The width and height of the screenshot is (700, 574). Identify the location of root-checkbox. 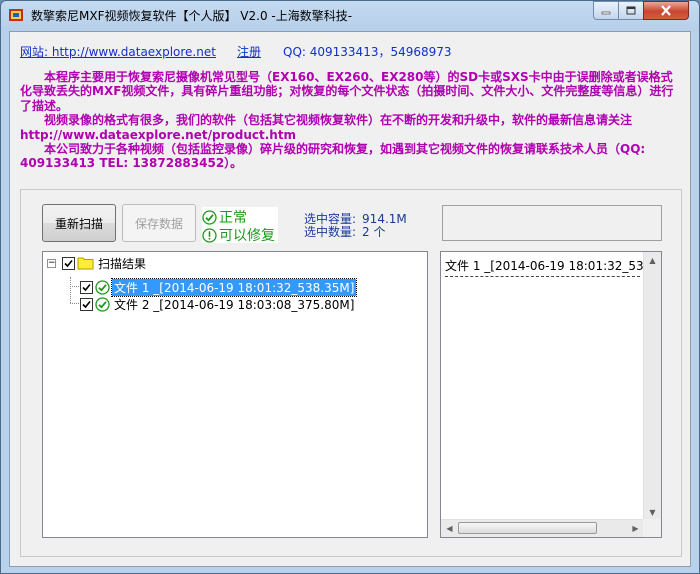
(68, 263).